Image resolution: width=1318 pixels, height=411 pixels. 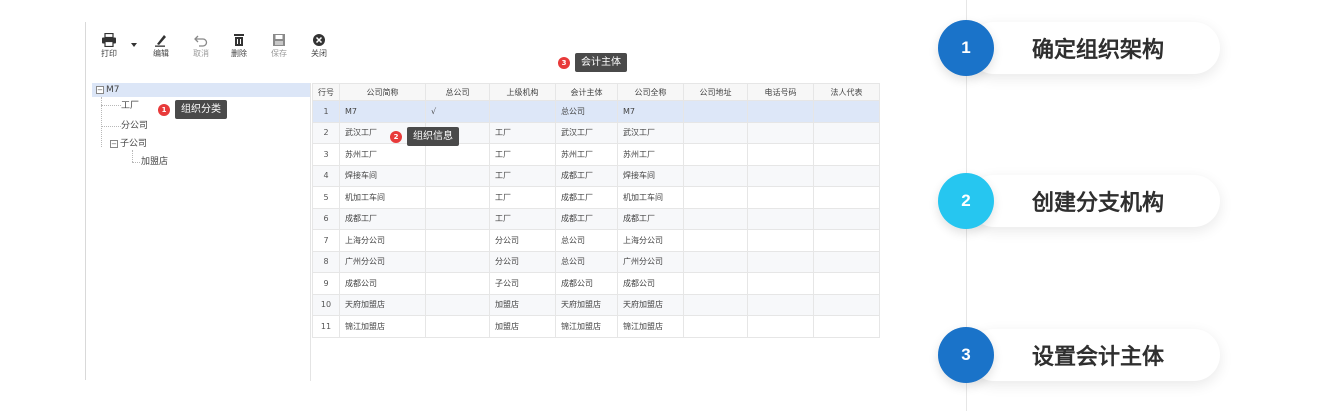 What do you see at coordinates (109, 46) in the screenshot?
I see `print-button: 打印` at bounding box center [109, 46].